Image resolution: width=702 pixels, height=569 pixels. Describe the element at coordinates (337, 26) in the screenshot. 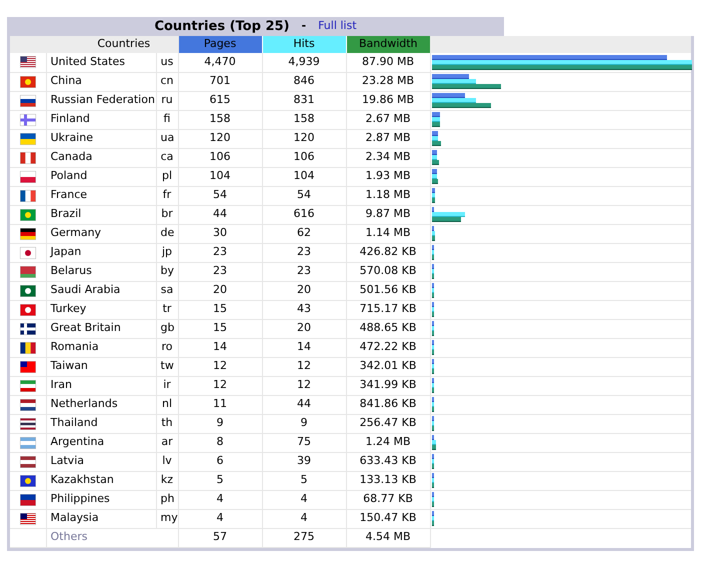

I see `full-list-link: Full list` at that location.